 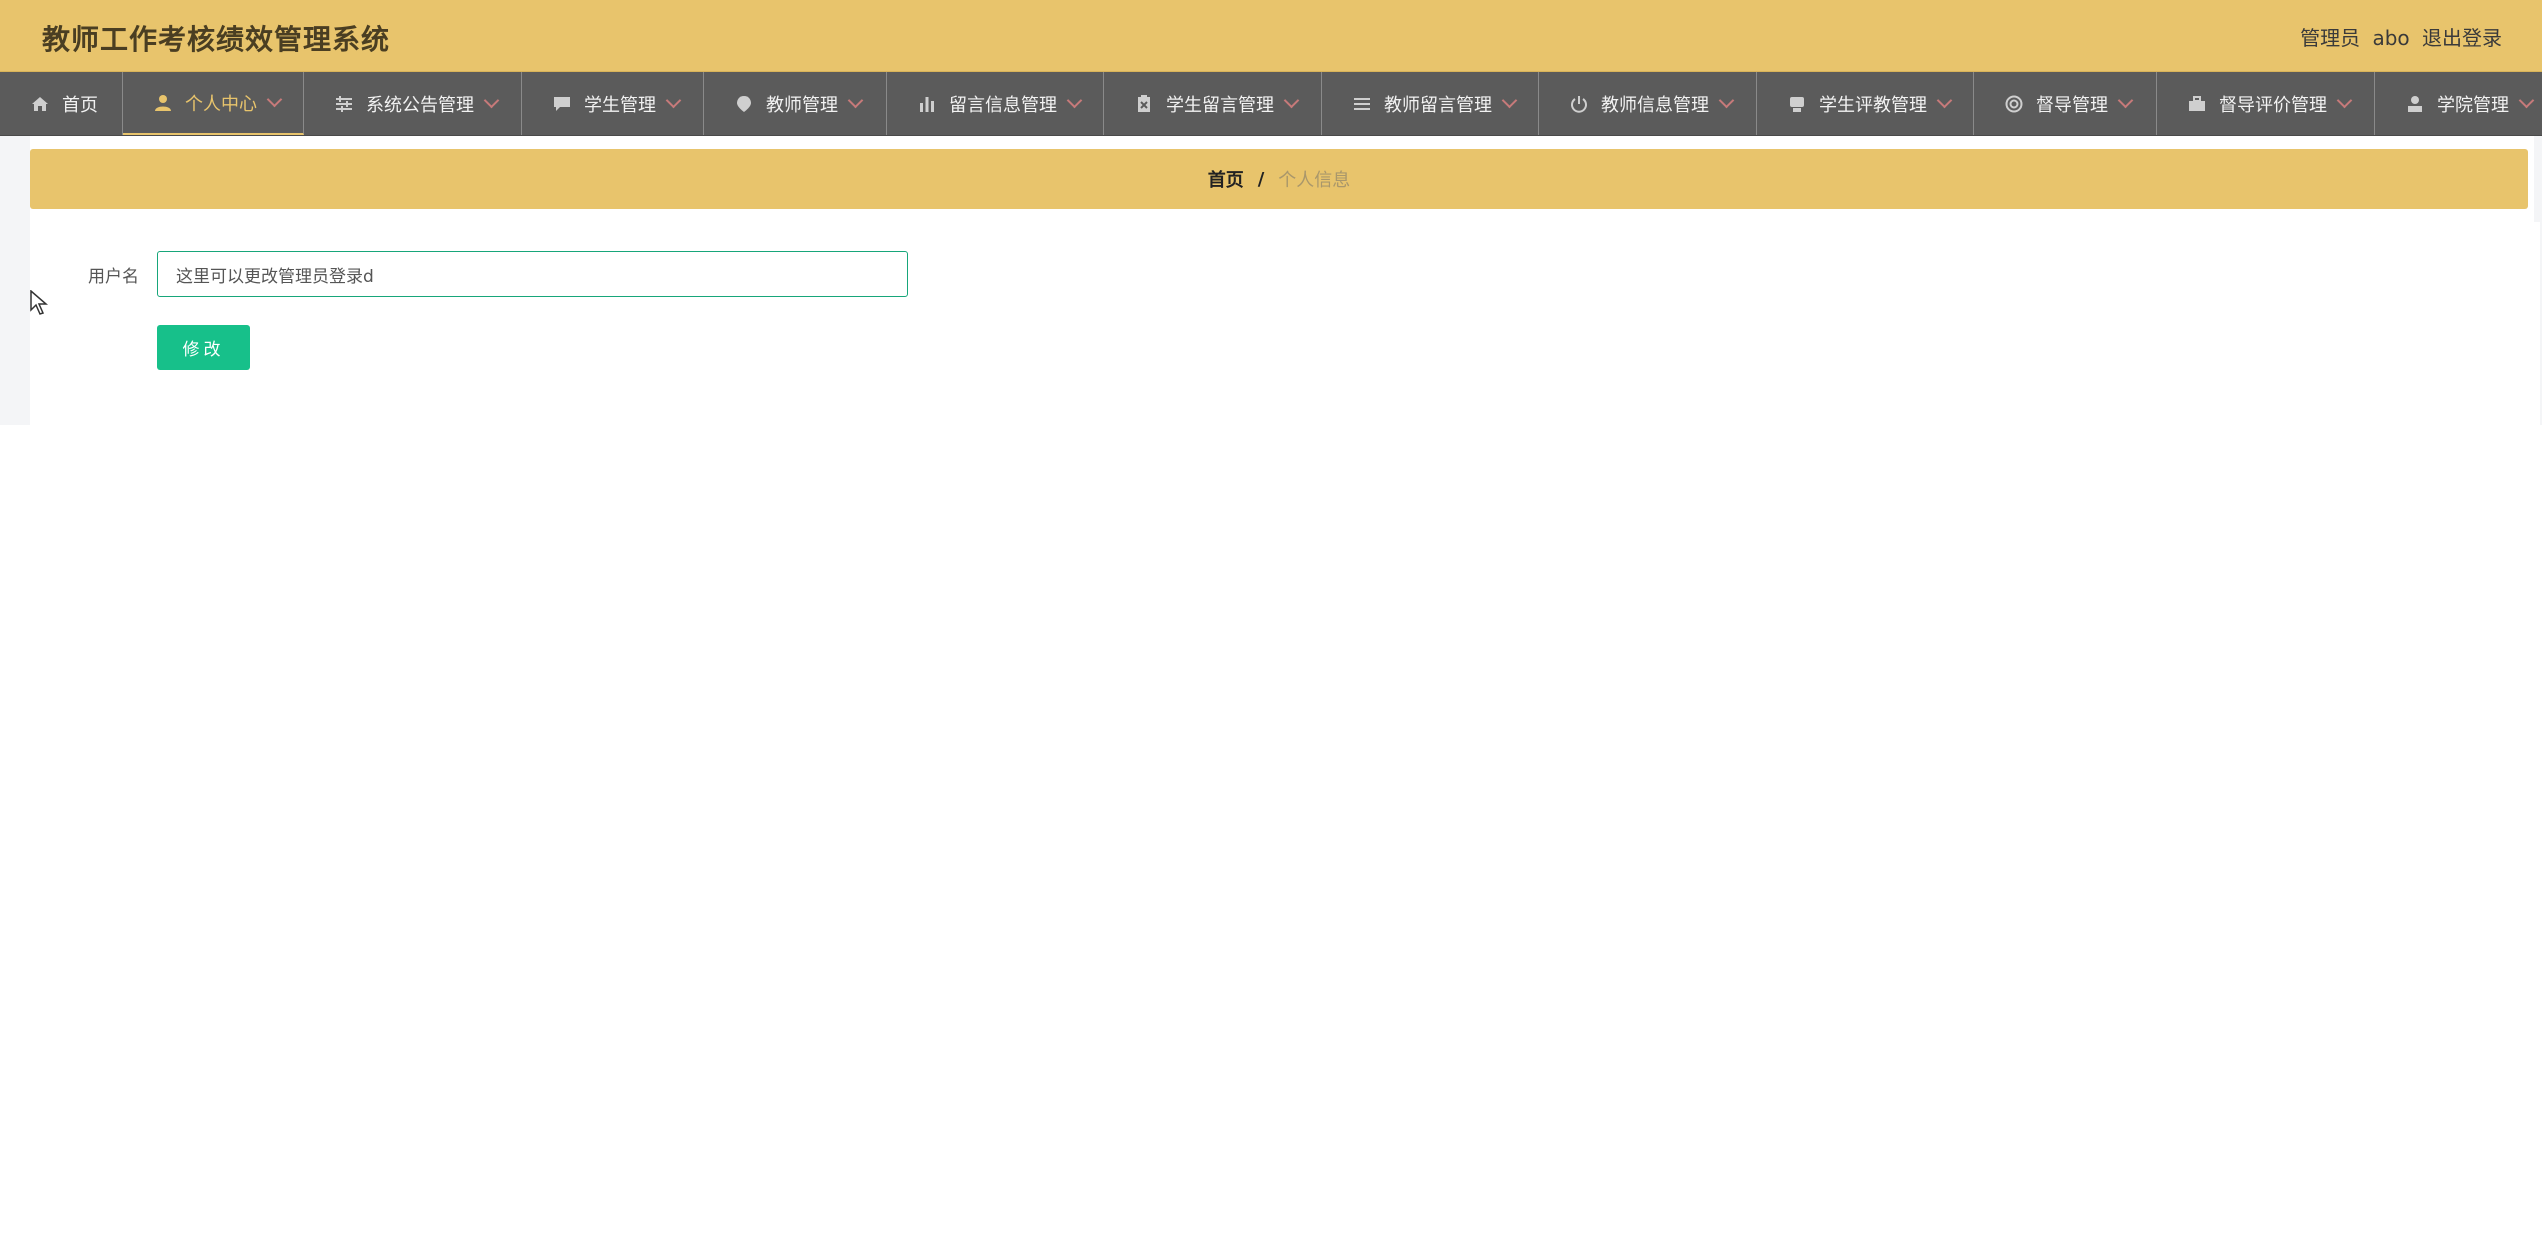 I want to click on clipboard-icon, so click(x=1144, y=104).